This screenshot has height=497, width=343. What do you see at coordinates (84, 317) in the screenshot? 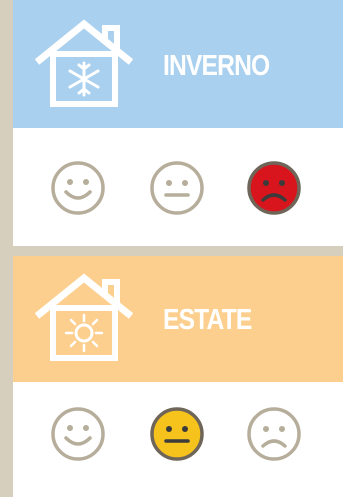
I see `house-sun-icon` at bounding box center [84, 317].